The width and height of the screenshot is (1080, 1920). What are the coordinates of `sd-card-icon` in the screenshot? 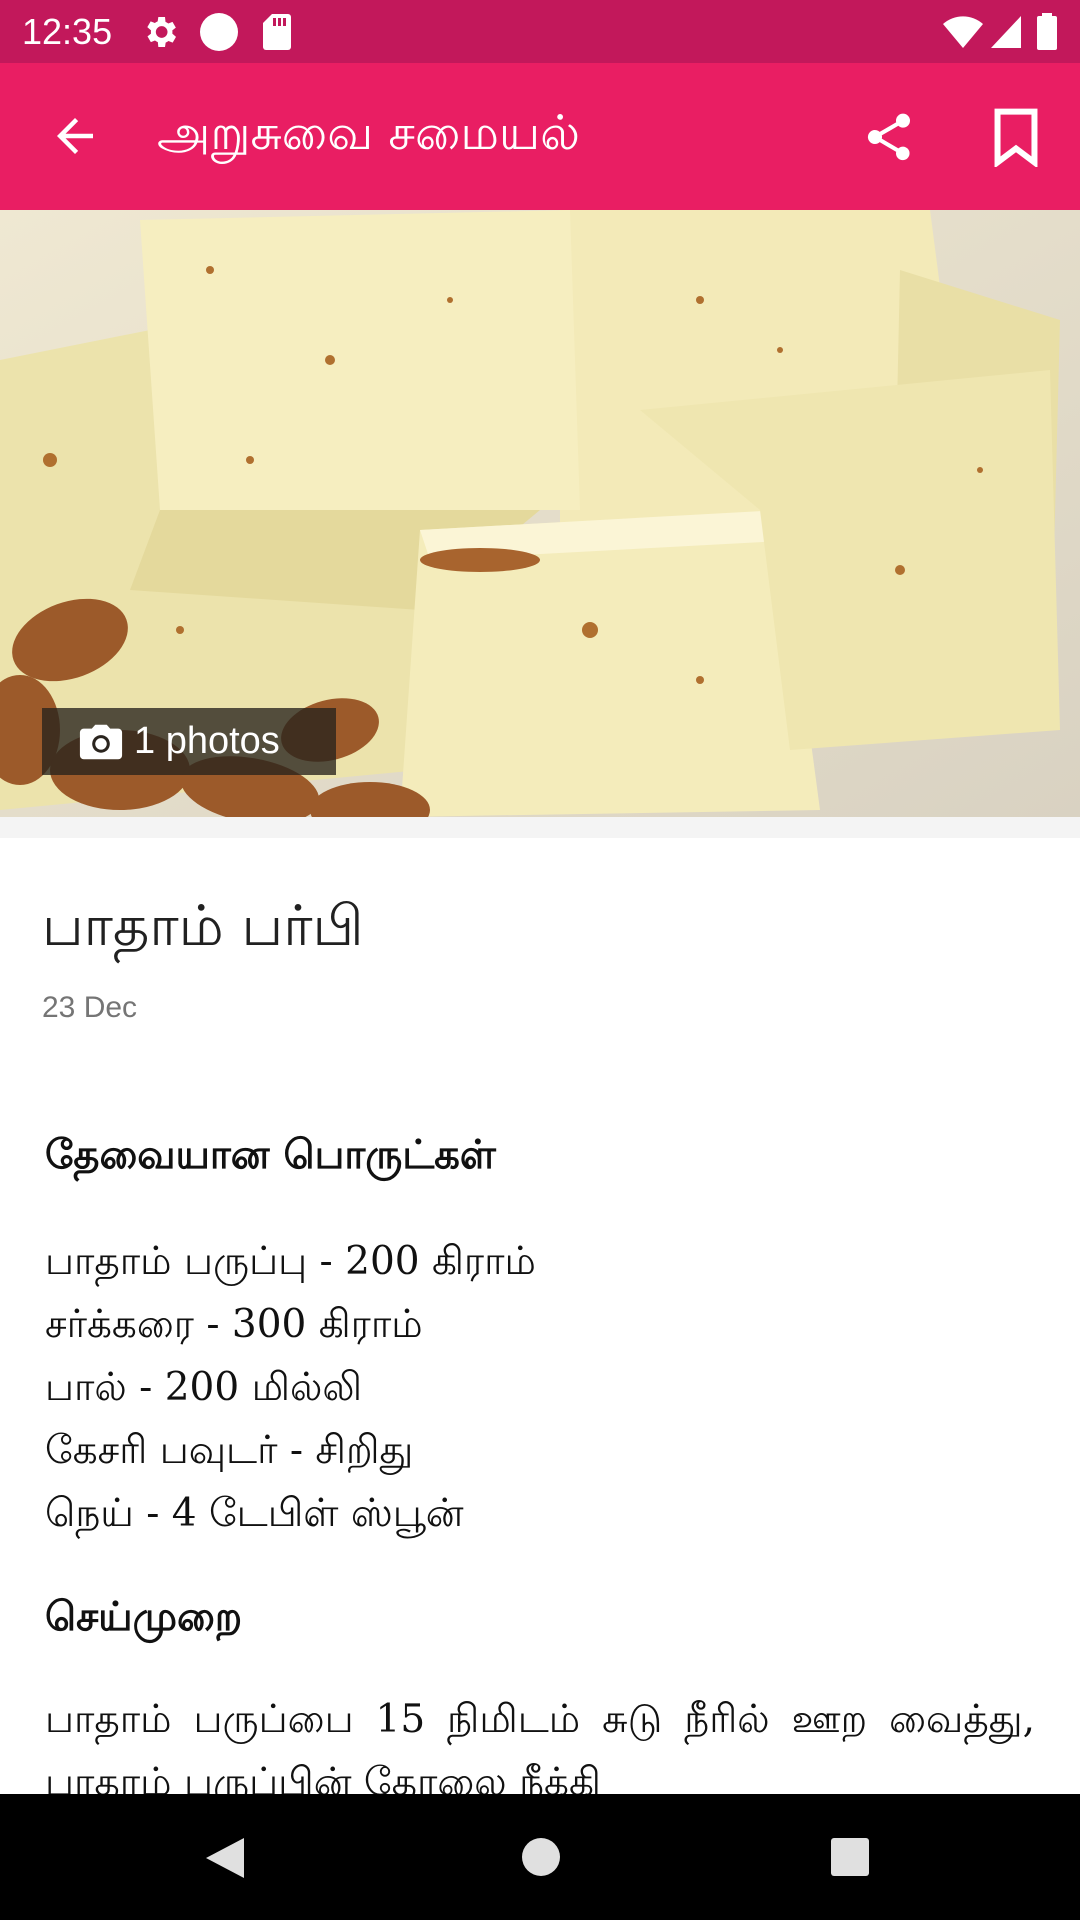 It's located at (277, 32).